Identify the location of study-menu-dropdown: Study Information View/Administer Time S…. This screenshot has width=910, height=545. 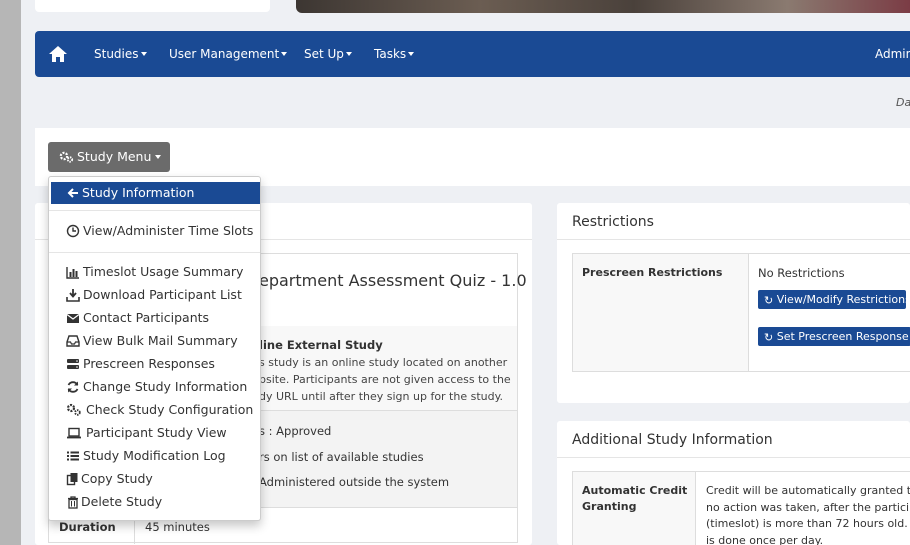
(154, 348).